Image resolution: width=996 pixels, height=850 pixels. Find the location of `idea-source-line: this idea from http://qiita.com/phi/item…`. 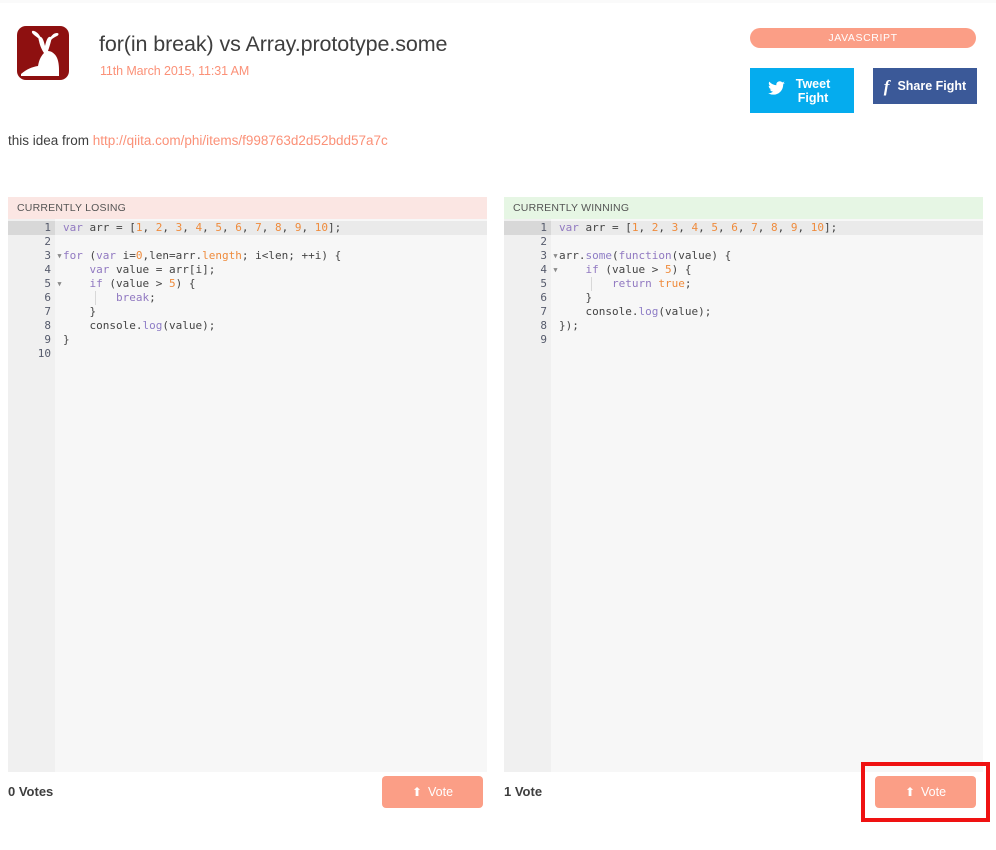

idea-source-line: this idea from http://qiita.com/phi/item… is located at coordinates (198, 140).